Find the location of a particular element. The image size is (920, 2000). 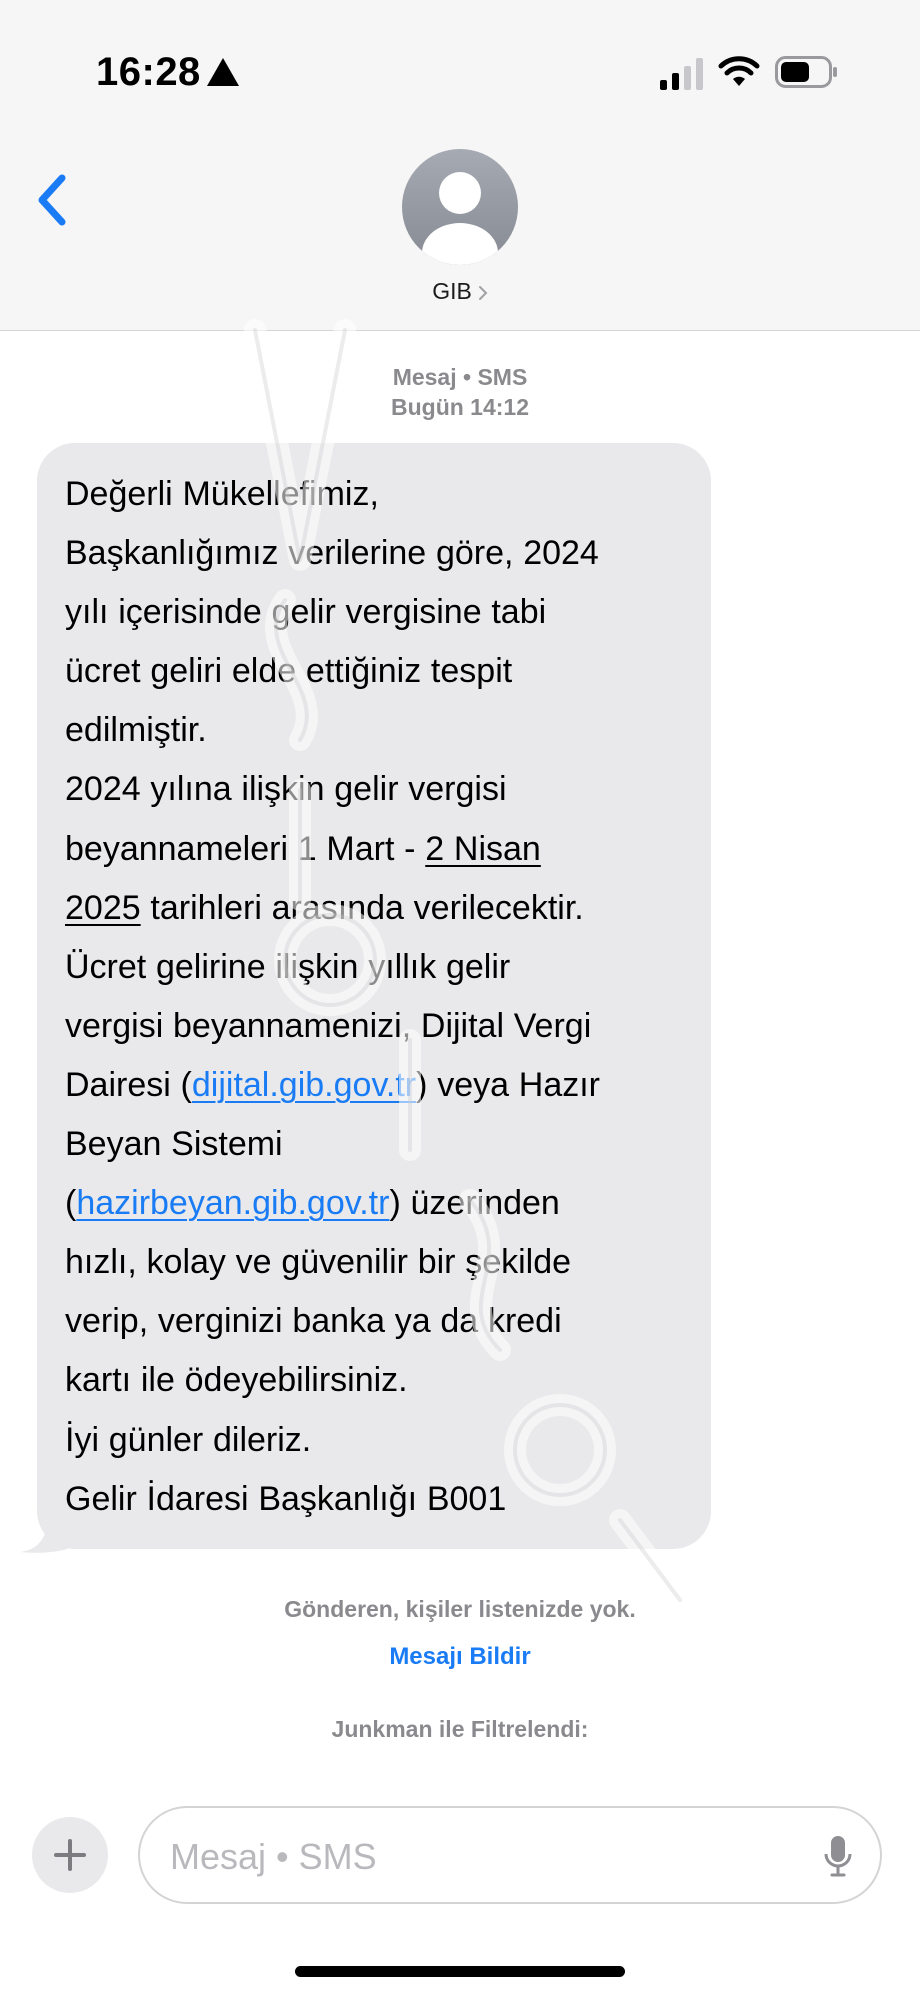

message-line: yılı içerisinde gelir vergisine tabi is located at coordinates (306, 612).